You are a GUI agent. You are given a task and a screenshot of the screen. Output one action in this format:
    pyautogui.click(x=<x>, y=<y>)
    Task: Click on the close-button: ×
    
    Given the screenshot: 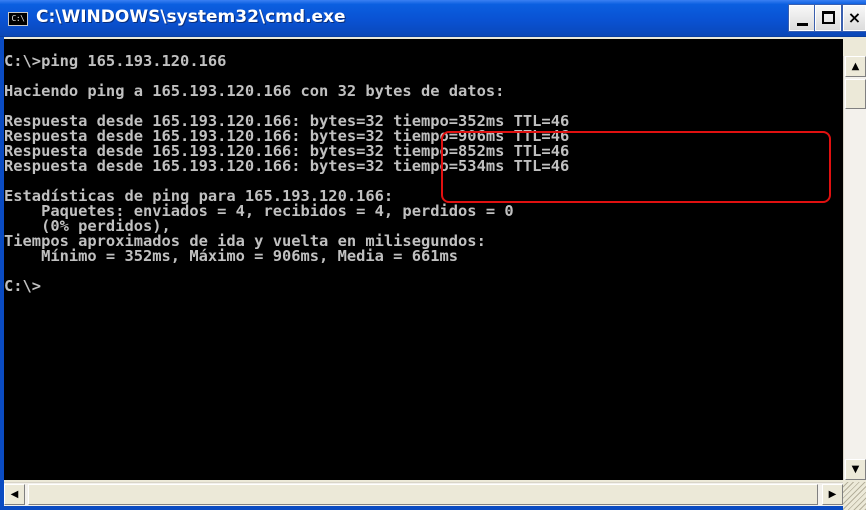 What is the action you would take?
    pyautogui.click(x=854, y=18)
    